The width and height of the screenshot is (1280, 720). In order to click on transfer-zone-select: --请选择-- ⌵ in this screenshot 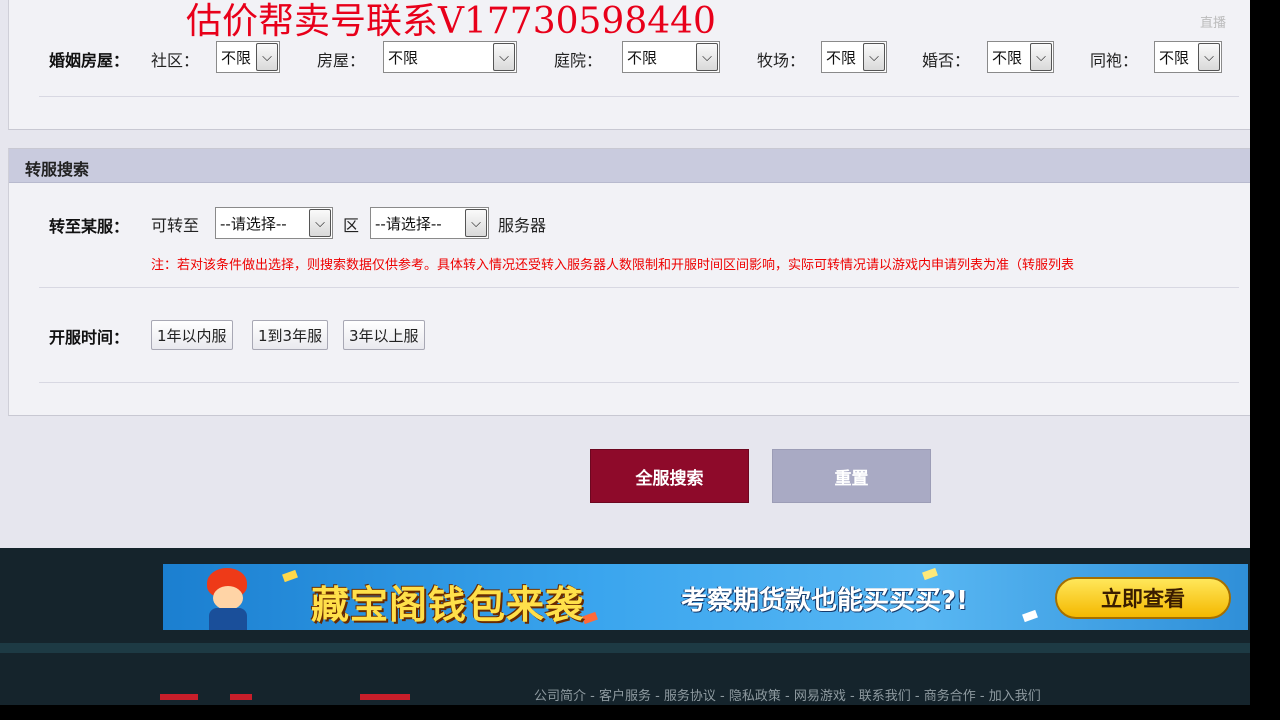, I will do `click(274, 223)`.